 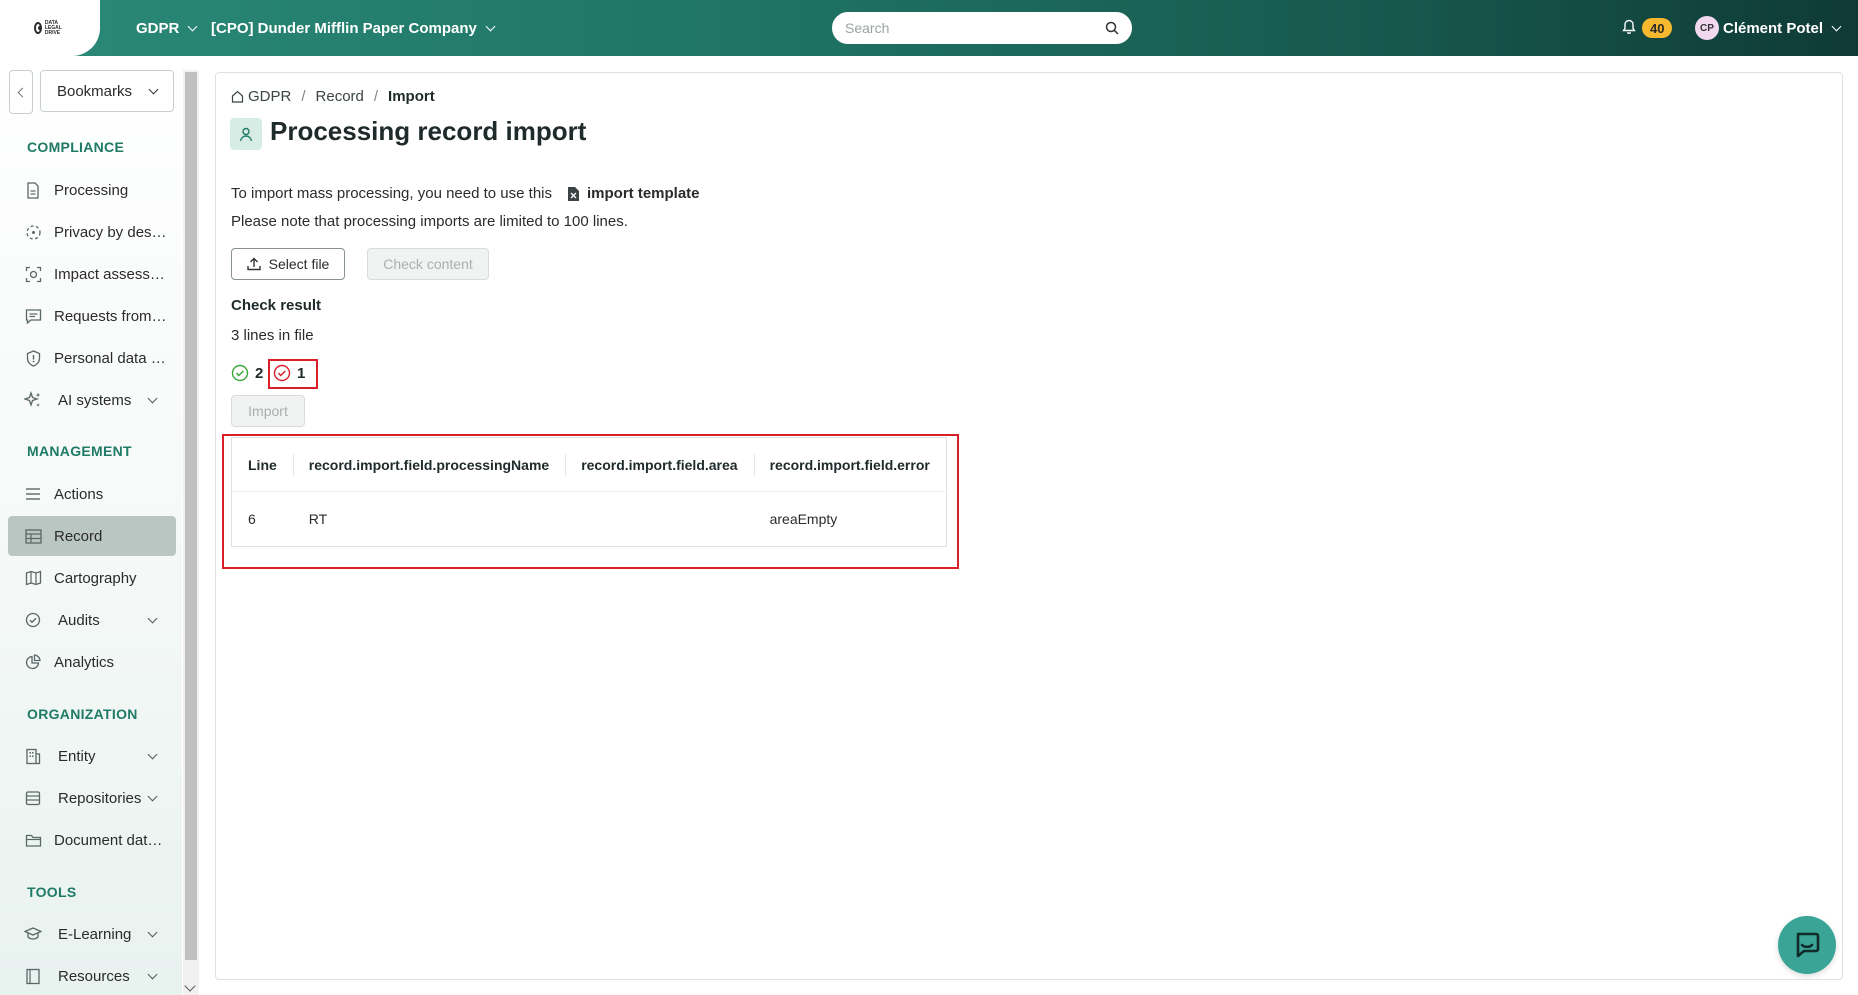 What do you see at coordinates (429, 464) in the screenshot?
I see `column-header-processing-name: record.import.field.processingName` at bounding box center [429, 464].